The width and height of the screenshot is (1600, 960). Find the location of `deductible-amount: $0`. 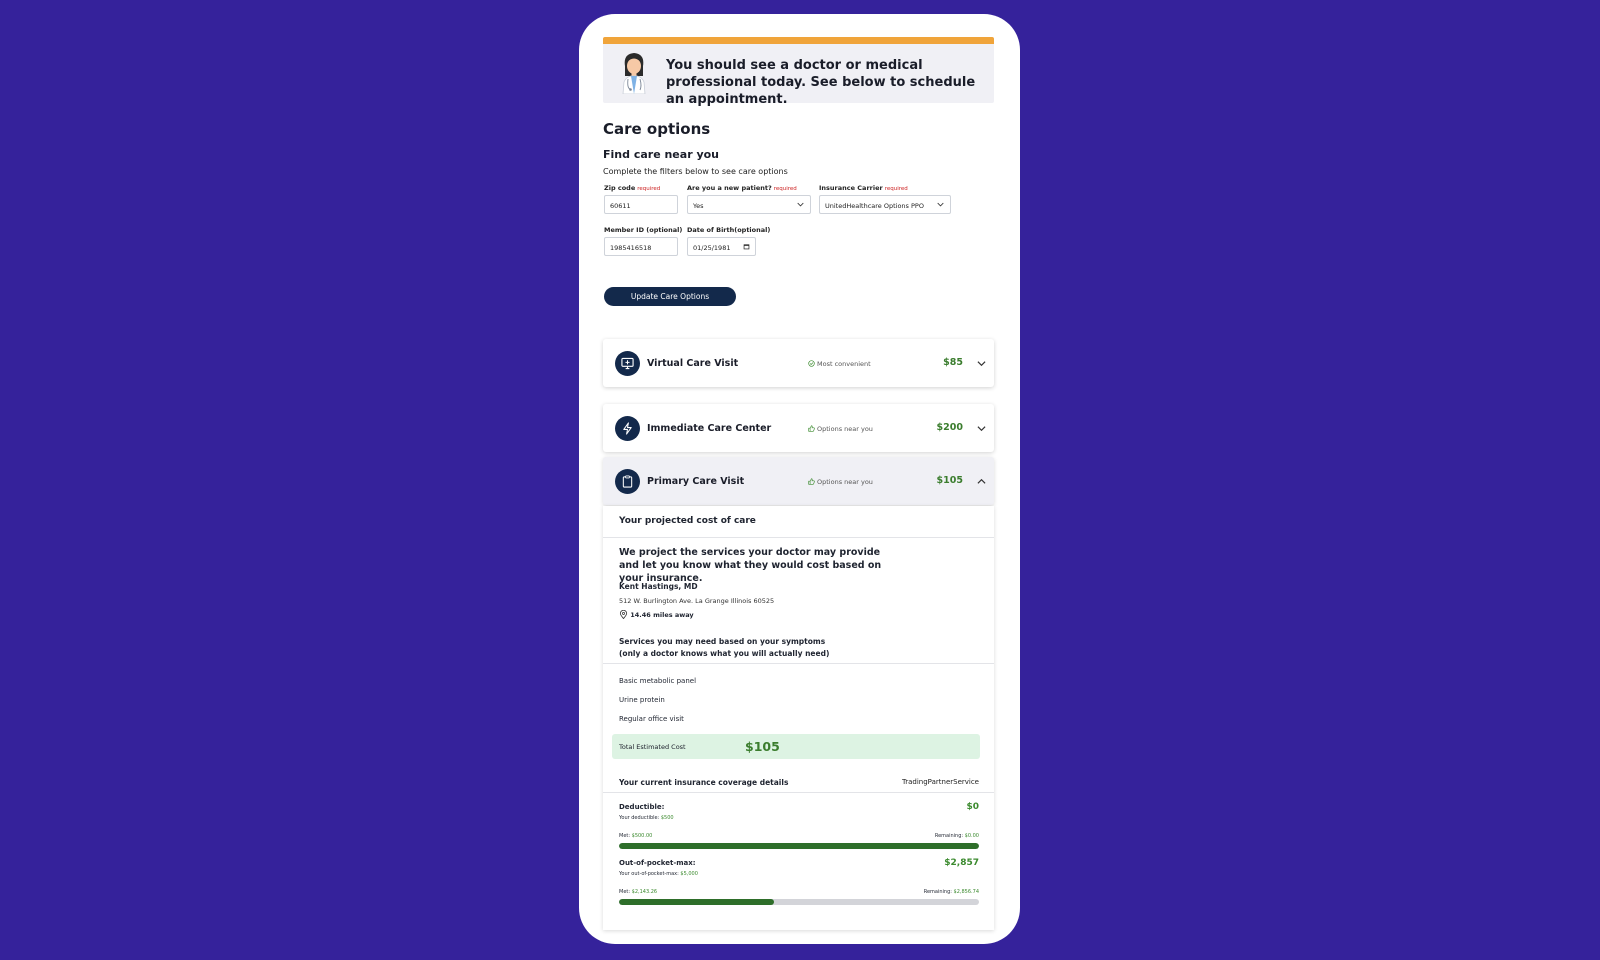

deductible-amount: $0 is located at coordinates (972, 807).